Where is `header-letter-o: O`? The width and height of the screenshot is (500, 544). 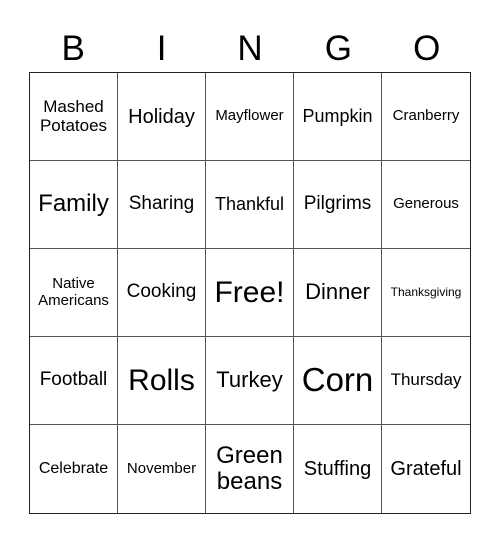
header-letter-o: O is located at coordinates (427, 48).